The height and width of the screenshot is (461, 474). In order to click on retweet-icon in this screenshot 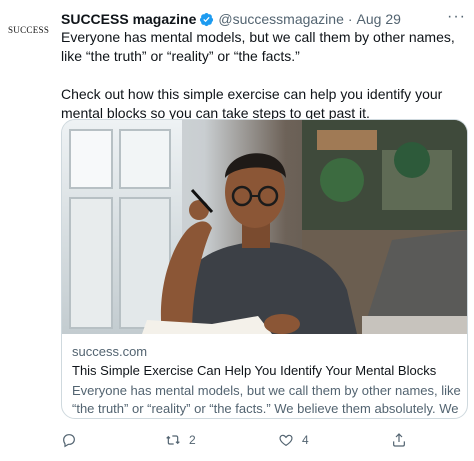, I will do `click(173, 440)`.